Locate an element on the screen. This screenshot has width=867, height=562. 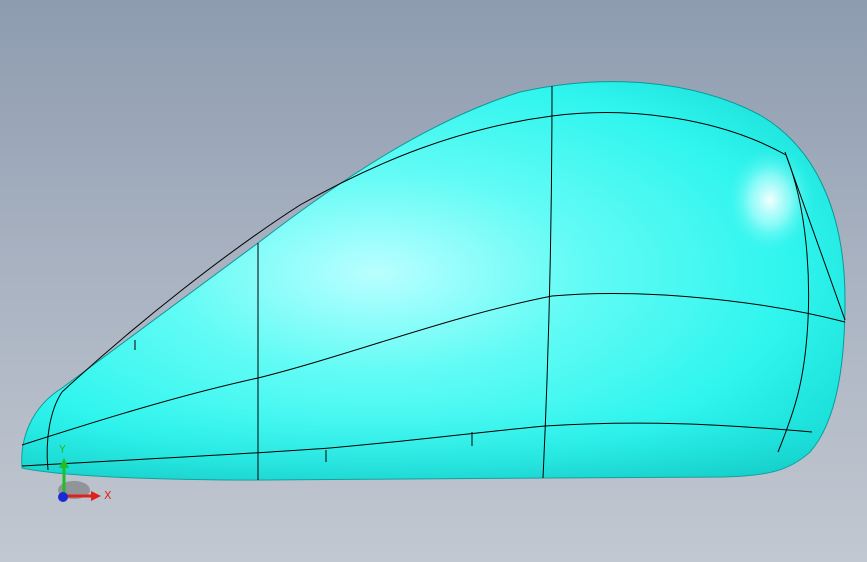
x-axis-arrow-icon is located at coordinates (96, 496).